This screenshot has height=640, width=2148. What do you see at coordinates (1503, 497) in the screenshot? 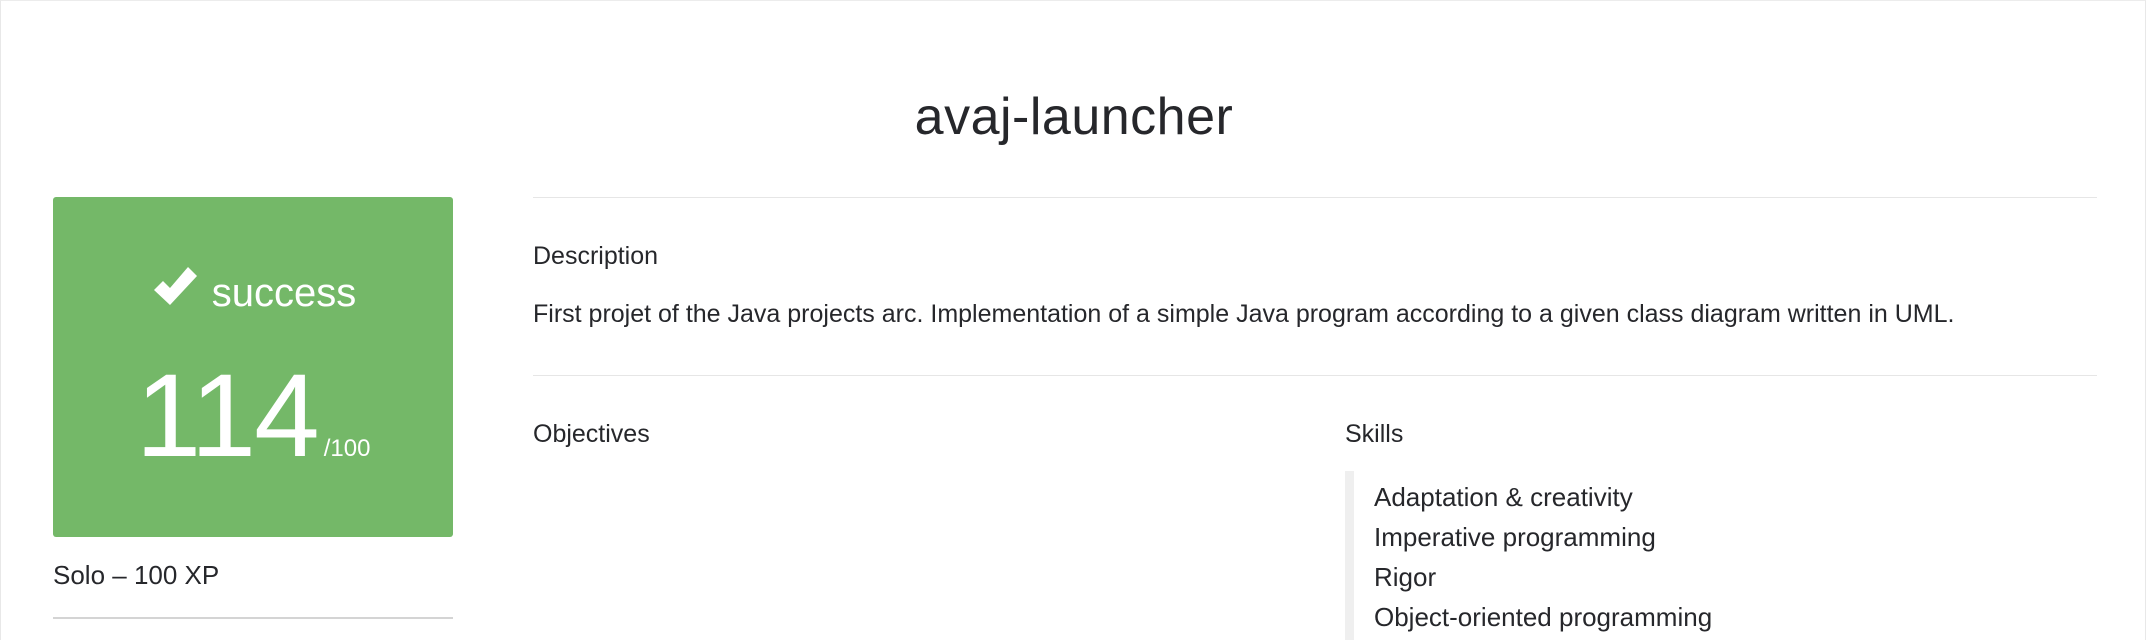
I see `skill-item: Adaptation & creativity` at bounding box center [1503, 497].